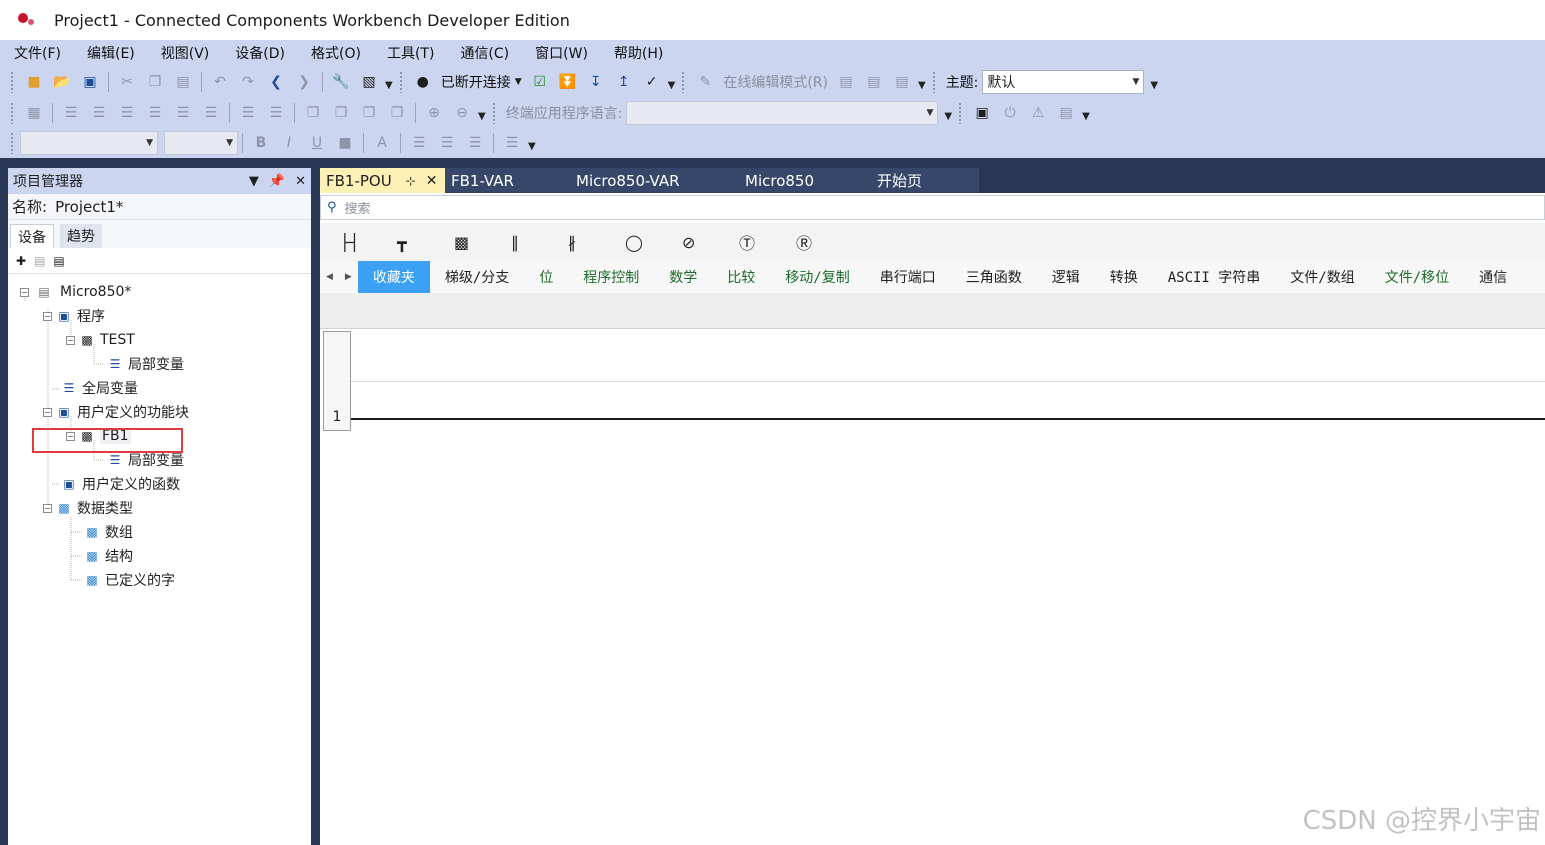 The width and height of the screenshot is (1545, 845). I want to click on rung-icon: ├┤, so click(368, 242).